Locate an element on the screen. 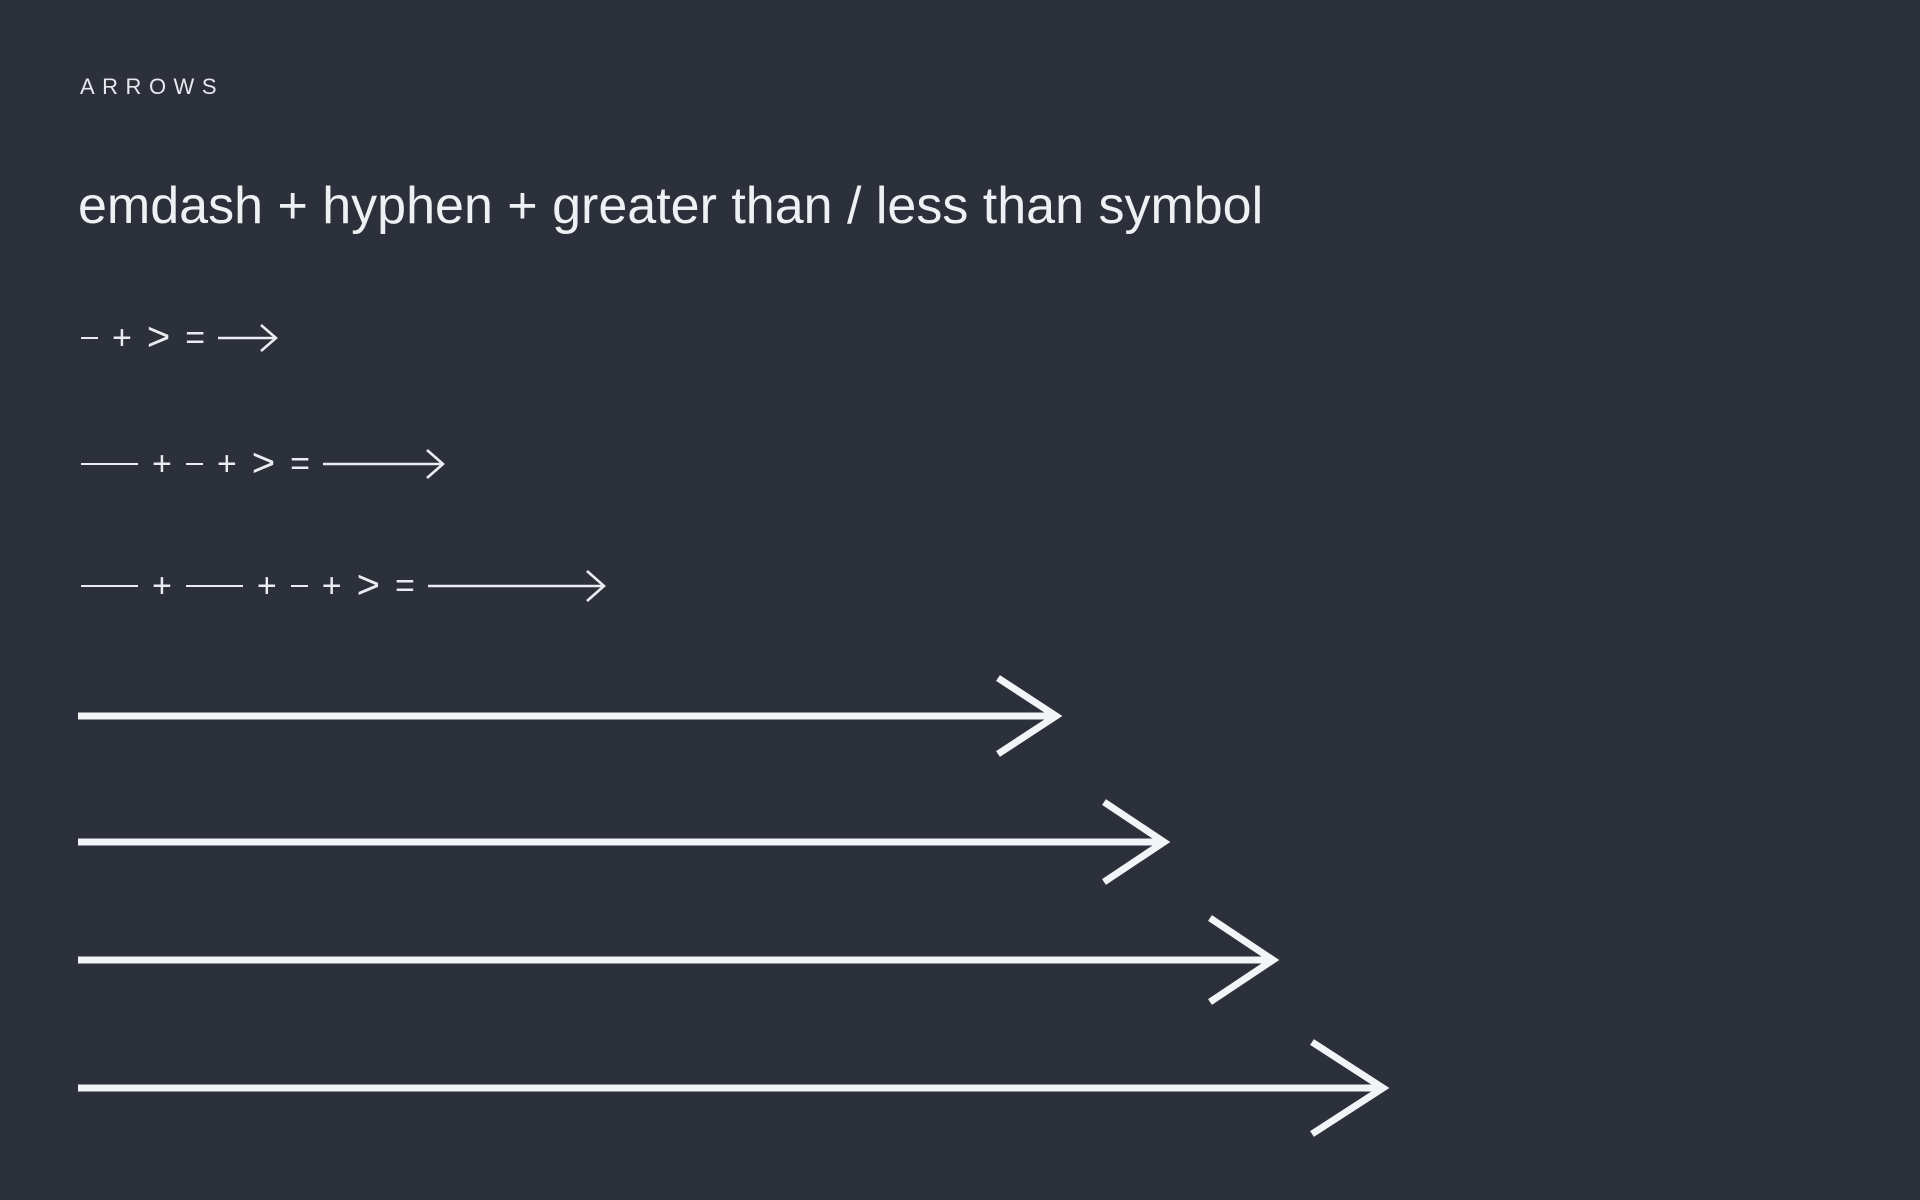 This screenshot has height=1200, width=1920. ligature-row-emdash-hyphen-gt: + + > = is located at coordinates (265, 464).